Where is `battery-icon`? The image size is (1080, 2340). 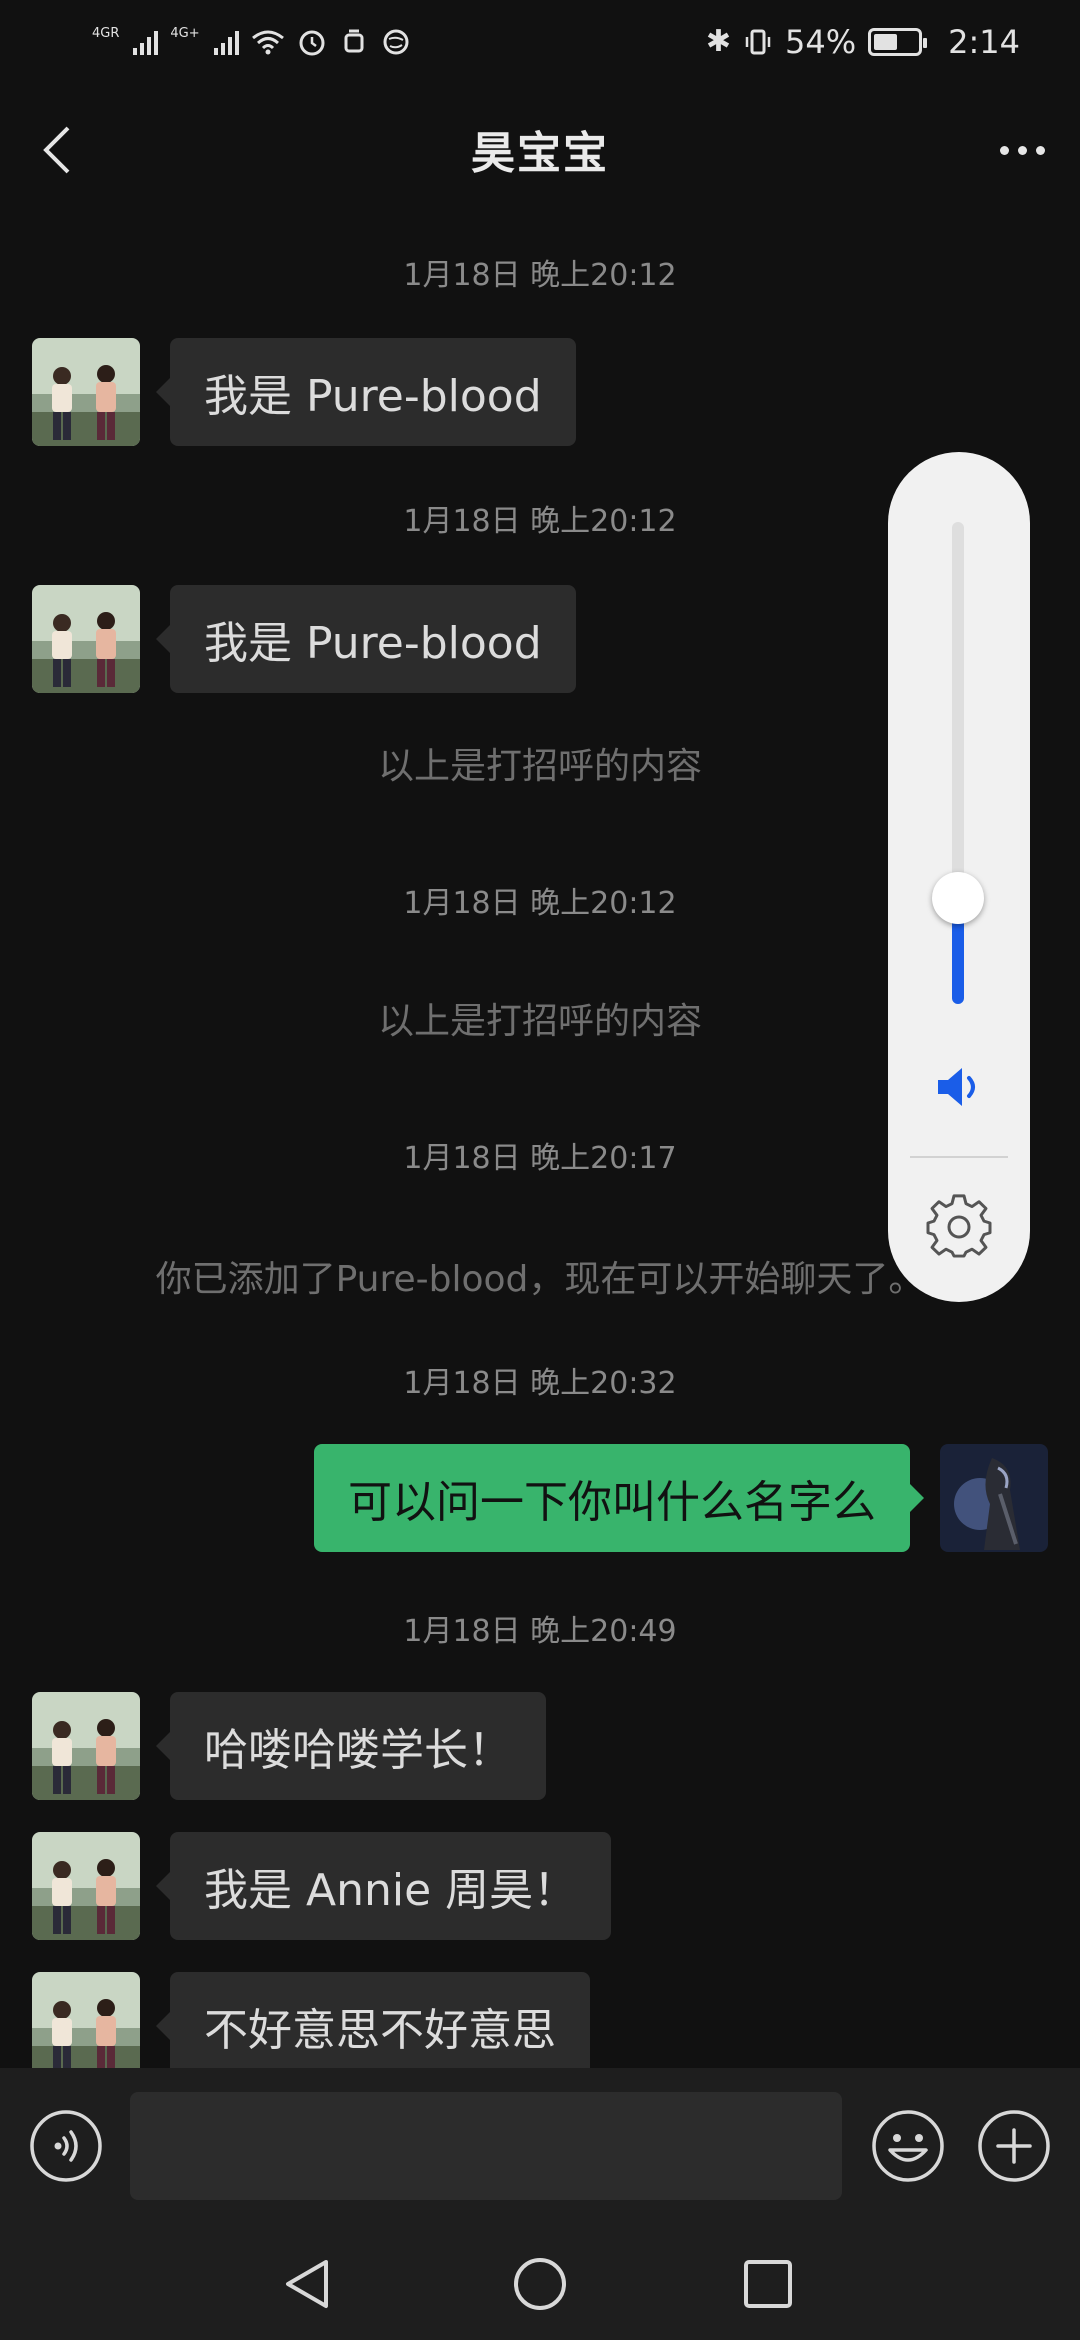 battery-icon is located at coordinates (898, 42).